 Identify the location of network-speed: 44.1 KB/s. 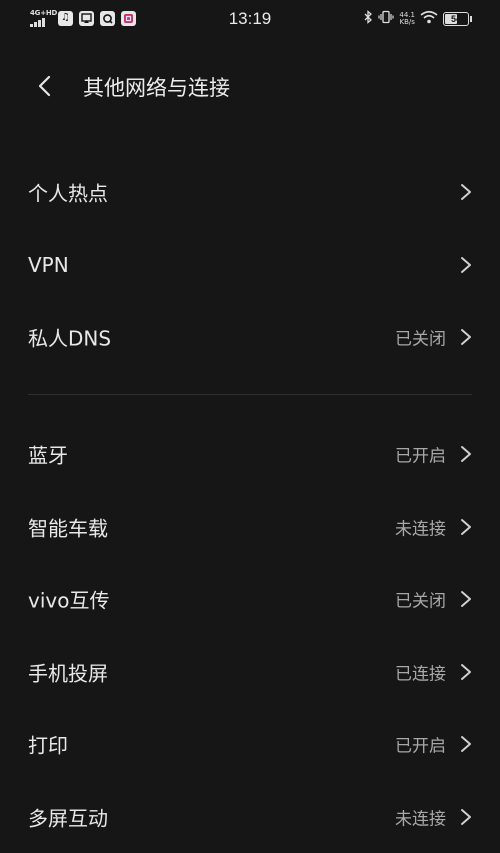
(407, 18).